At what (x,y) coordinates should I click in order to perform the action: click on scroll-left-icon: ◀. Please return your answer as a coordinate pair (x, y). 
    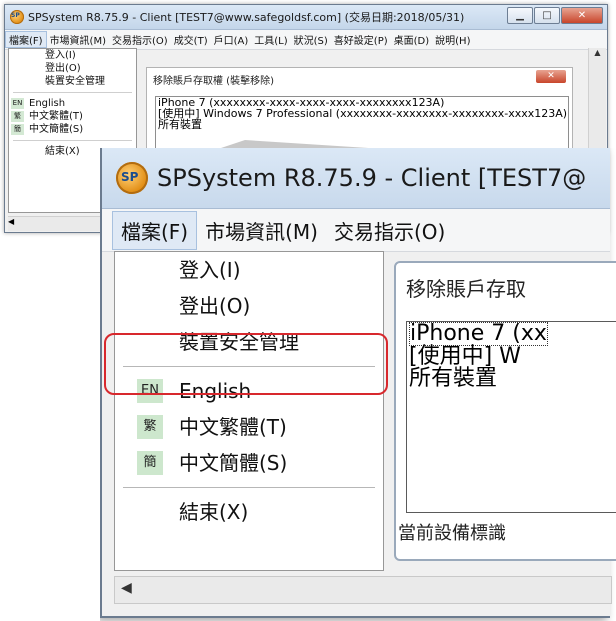
    Looking at the image, I should click on (126, 588).